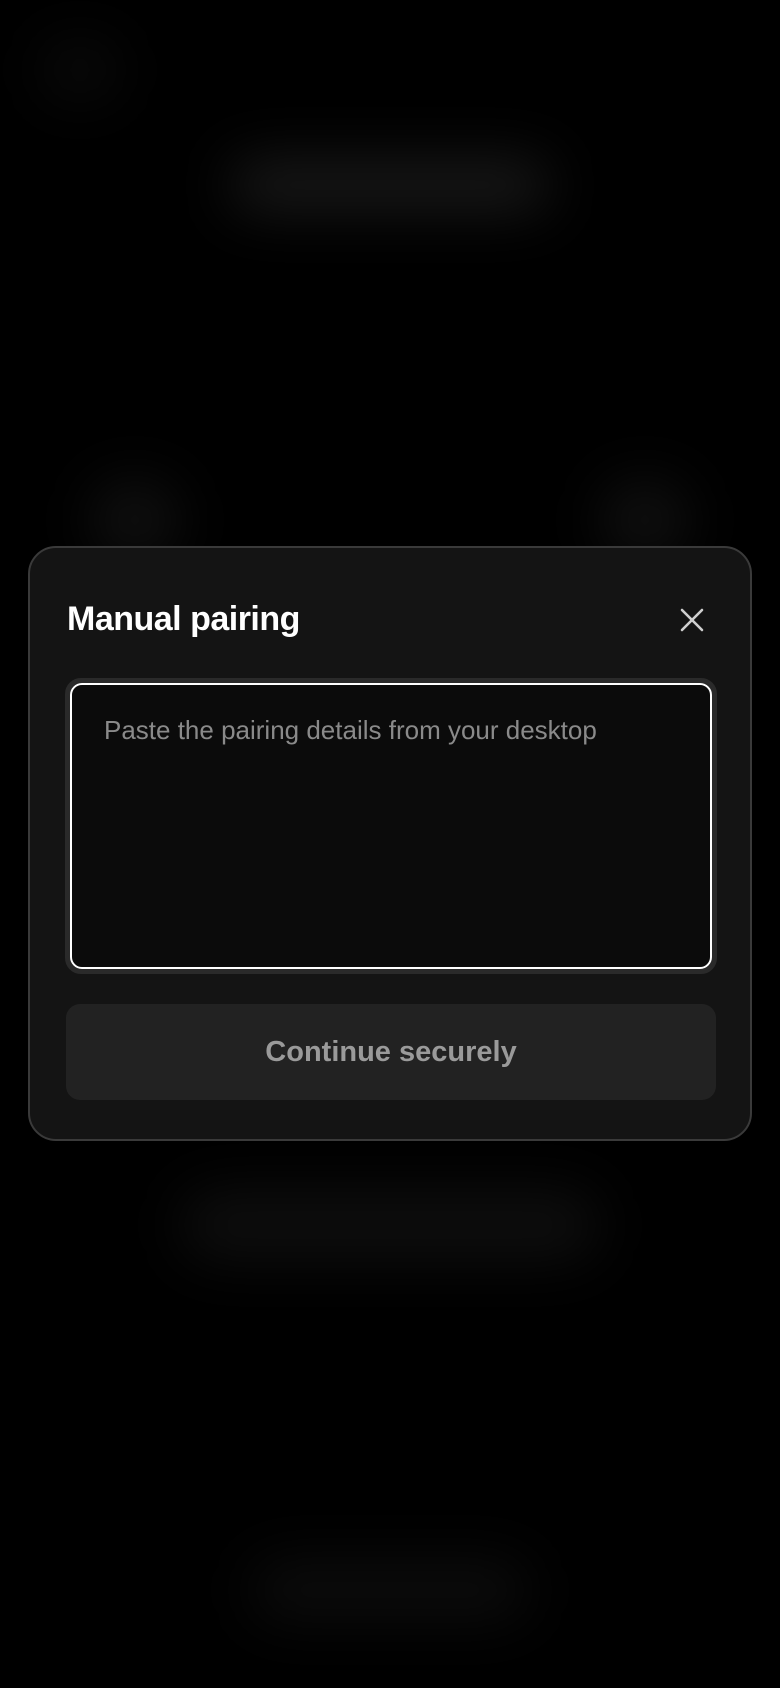 The height and width of the screenshot is (1688, 780). What do you see at coordinates (391, 1052) in the screenshot?
I see `continue-securely-button: Continue securely` at bounding box center [391, 1052].